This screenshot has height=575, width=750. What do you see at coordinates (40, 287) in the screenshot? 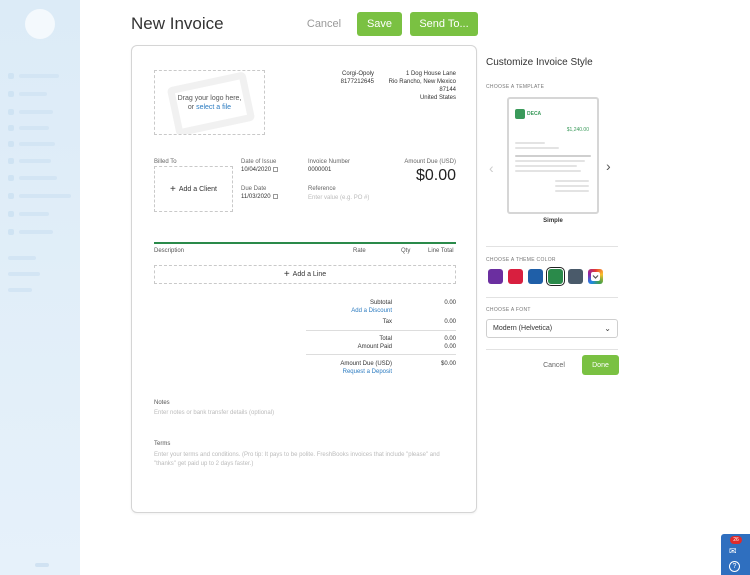
I see `sidebar` at bounding box center [40, 287].